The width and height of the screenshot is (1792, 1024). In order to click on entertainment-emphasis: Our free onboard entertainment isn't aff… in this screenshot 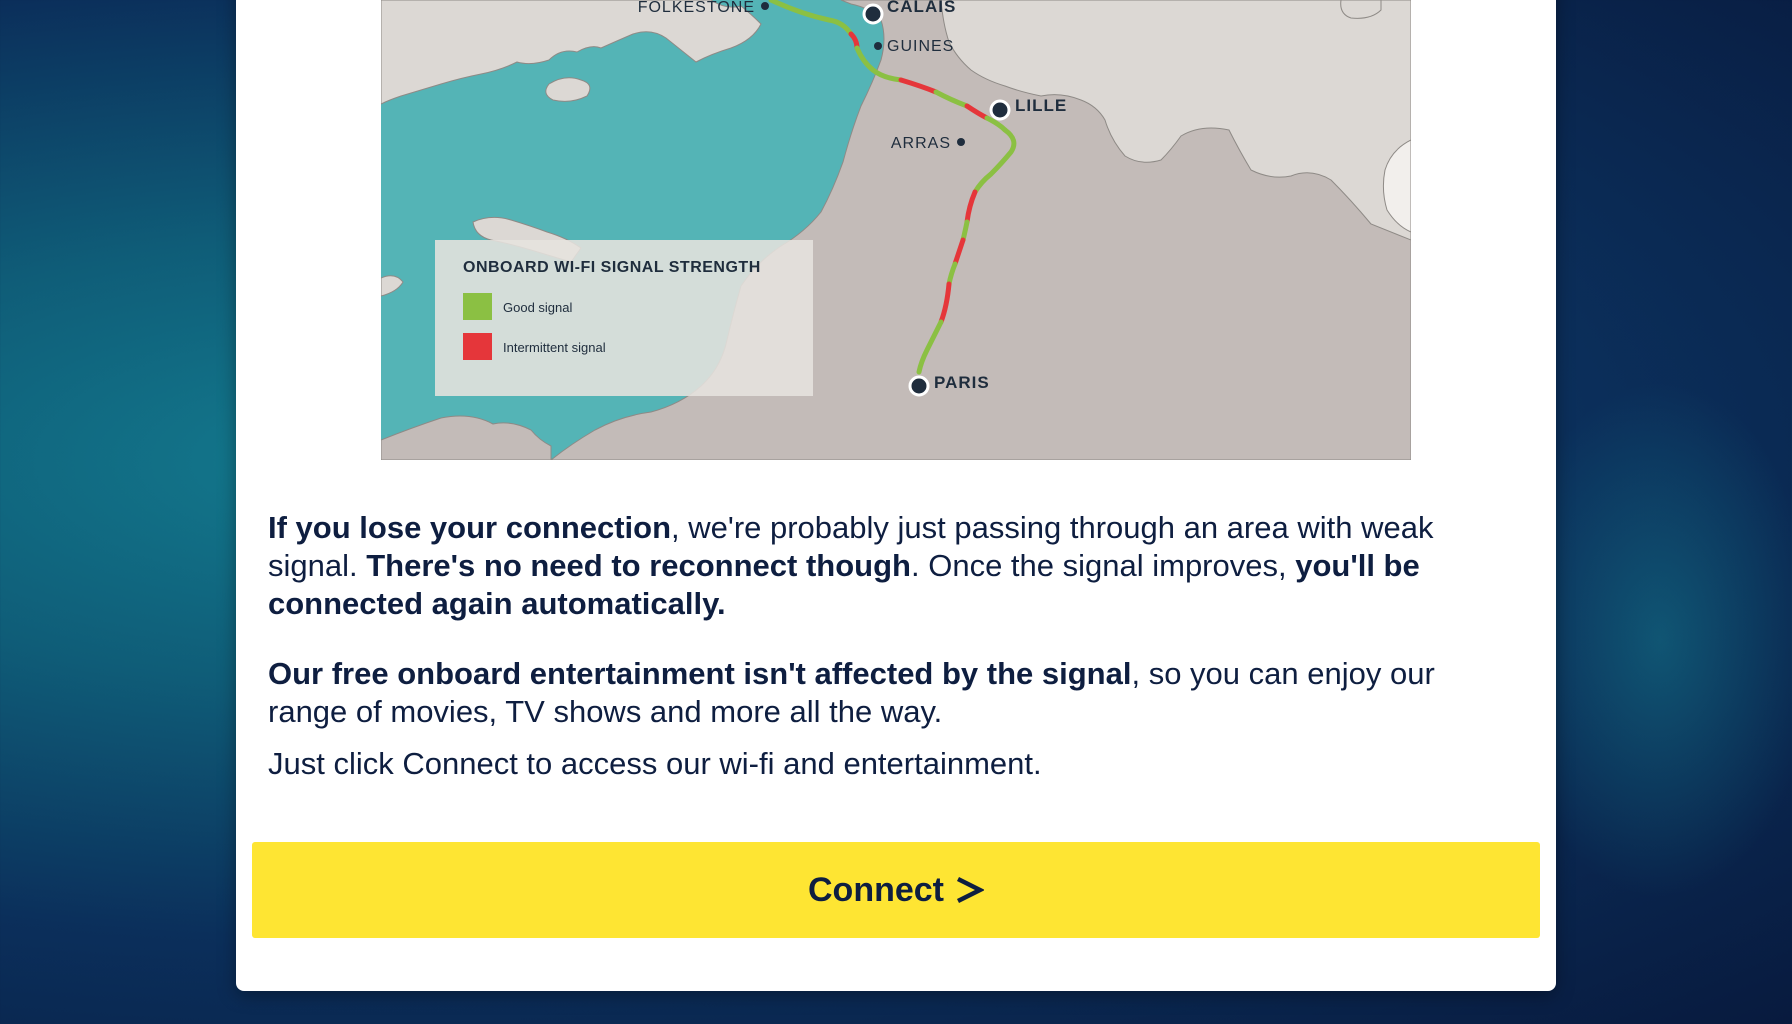, I will do `click(700, 673)`.